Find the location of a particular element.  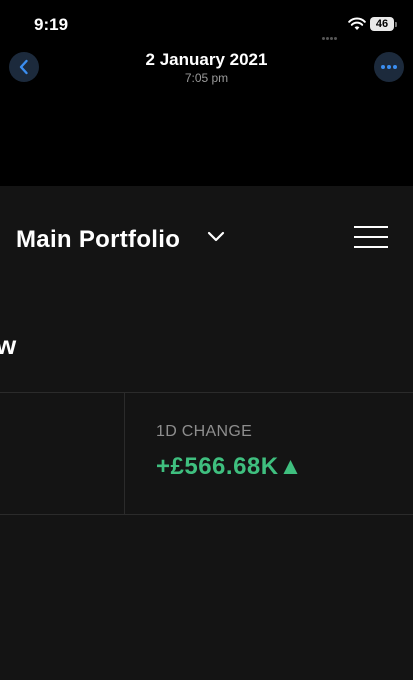

status-time: 9:19 is located at coordinates (51, 24).